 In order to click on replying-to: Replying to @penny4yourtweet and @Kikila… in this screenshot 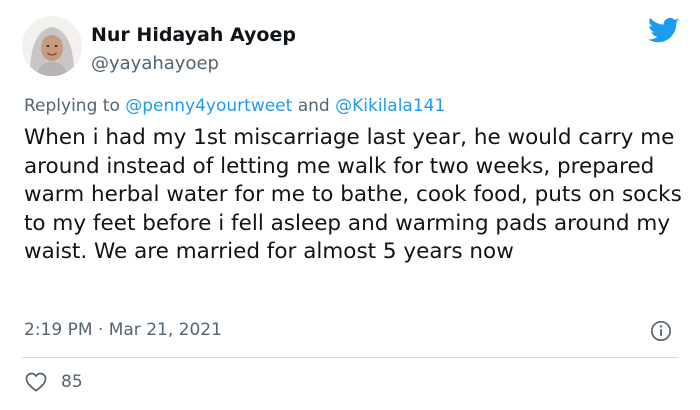, I will do `click(234, 106)`.